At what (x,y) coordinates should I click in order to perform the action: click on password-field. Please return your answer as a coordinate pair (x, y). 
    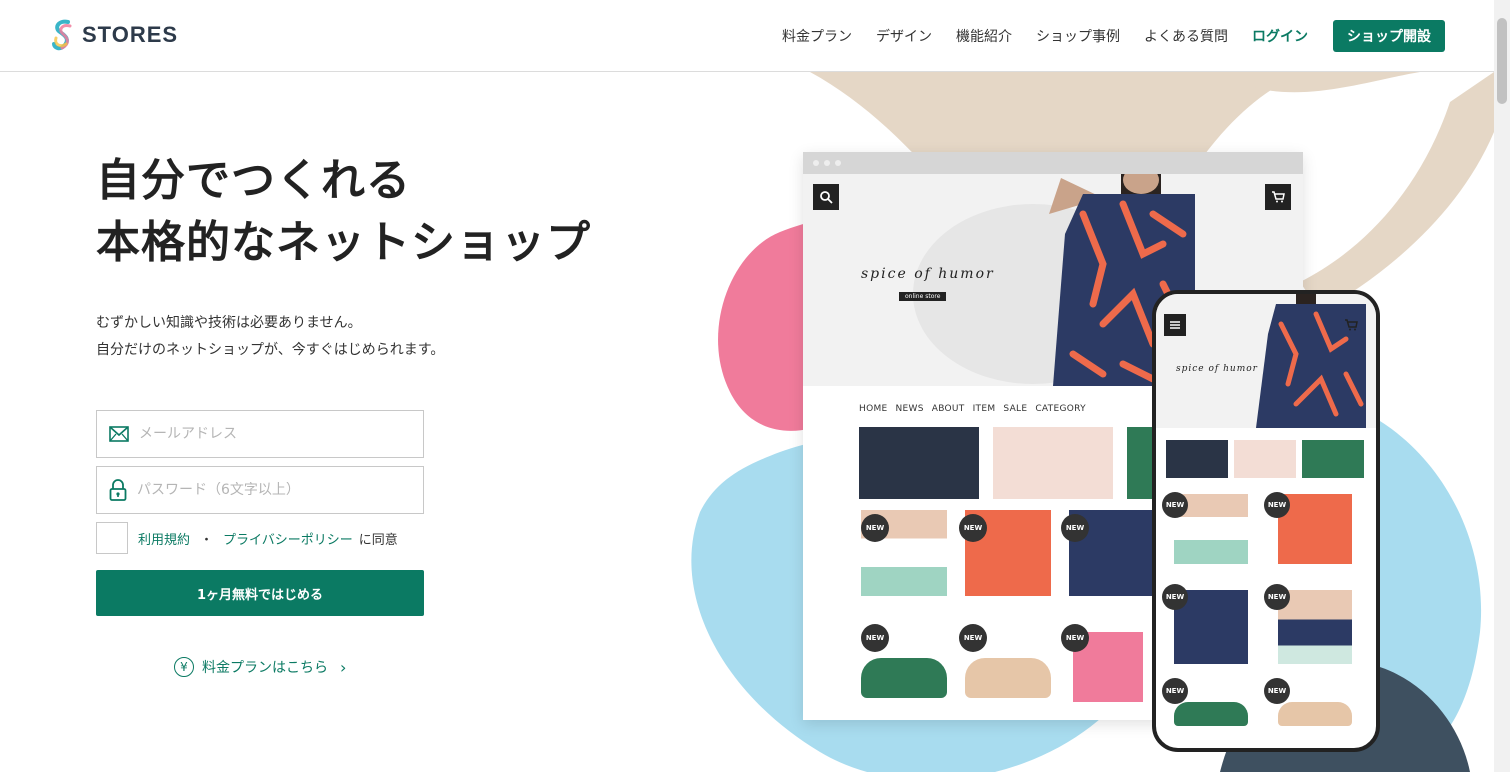
    Looking at the image, I should click on (260, 490).